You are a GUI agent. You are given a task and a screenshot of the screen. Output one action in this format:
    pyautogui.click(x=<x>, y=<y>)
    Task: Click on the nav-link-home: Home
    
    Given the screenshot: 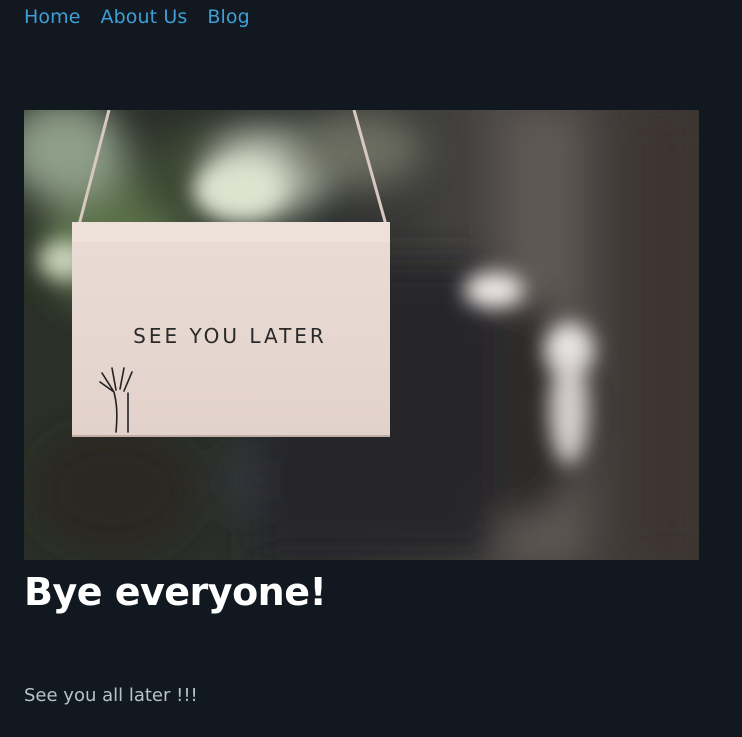 What is the action you would take?
    pyautogui.click(x=52, y=17)
    